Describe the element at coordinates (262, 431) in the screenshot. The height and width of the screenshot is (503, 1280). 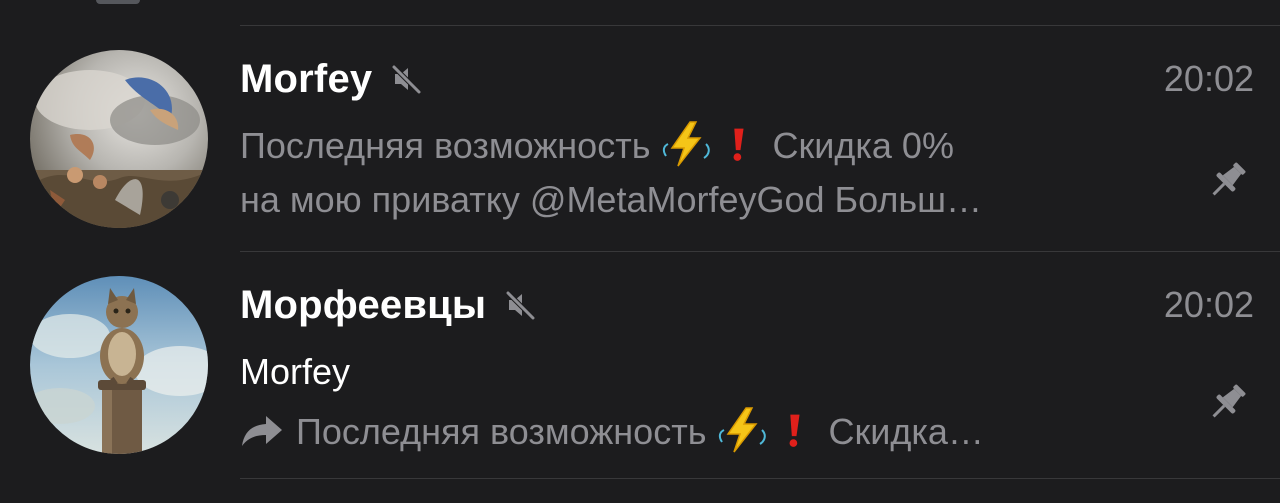
I see `forward-arrow-icon` at that location.